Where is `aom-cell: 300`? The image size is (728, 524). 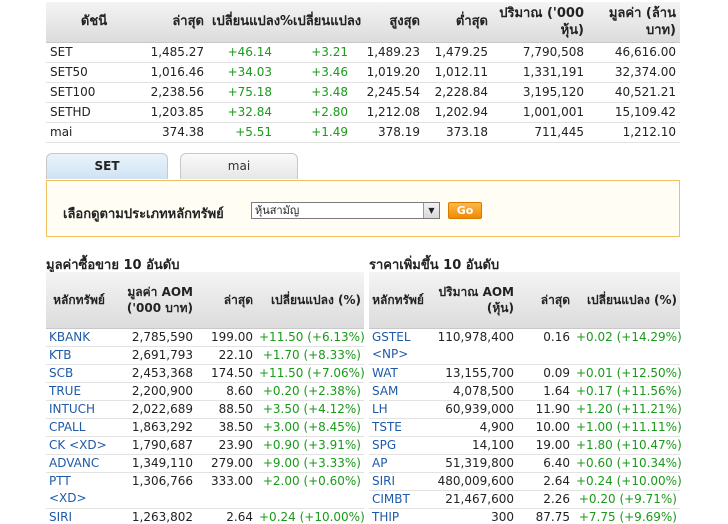 aom-cell: 300 is located at coordinates (472, 516).